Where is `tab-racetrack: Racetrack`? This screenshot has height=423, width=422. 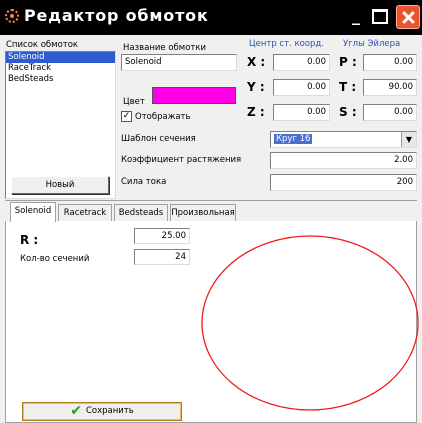
tab-racetrack: Racetrack is located at coordinates (85, 213).